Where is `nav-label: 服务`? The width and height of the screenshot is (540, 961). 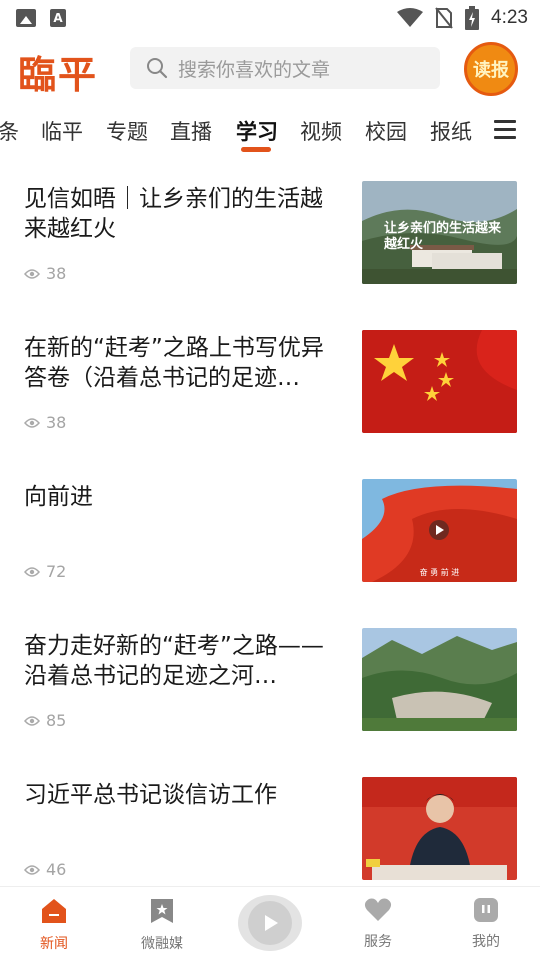
nav-label: 服务 is located at coordinates (378, 942).